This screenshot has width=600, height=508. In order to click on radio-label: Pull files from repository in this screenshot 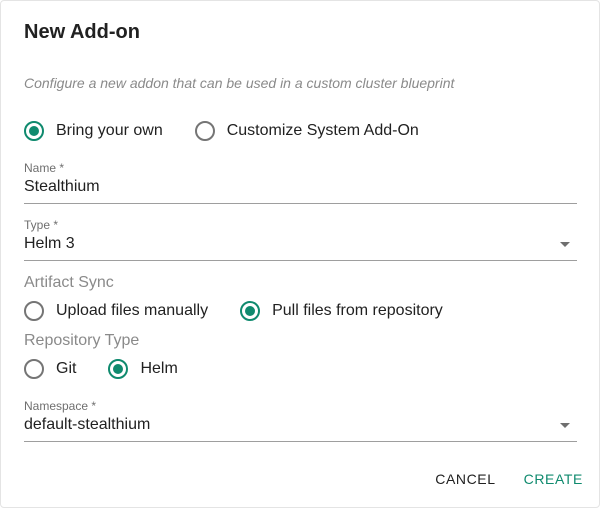, I will do `click(357, 310)`.